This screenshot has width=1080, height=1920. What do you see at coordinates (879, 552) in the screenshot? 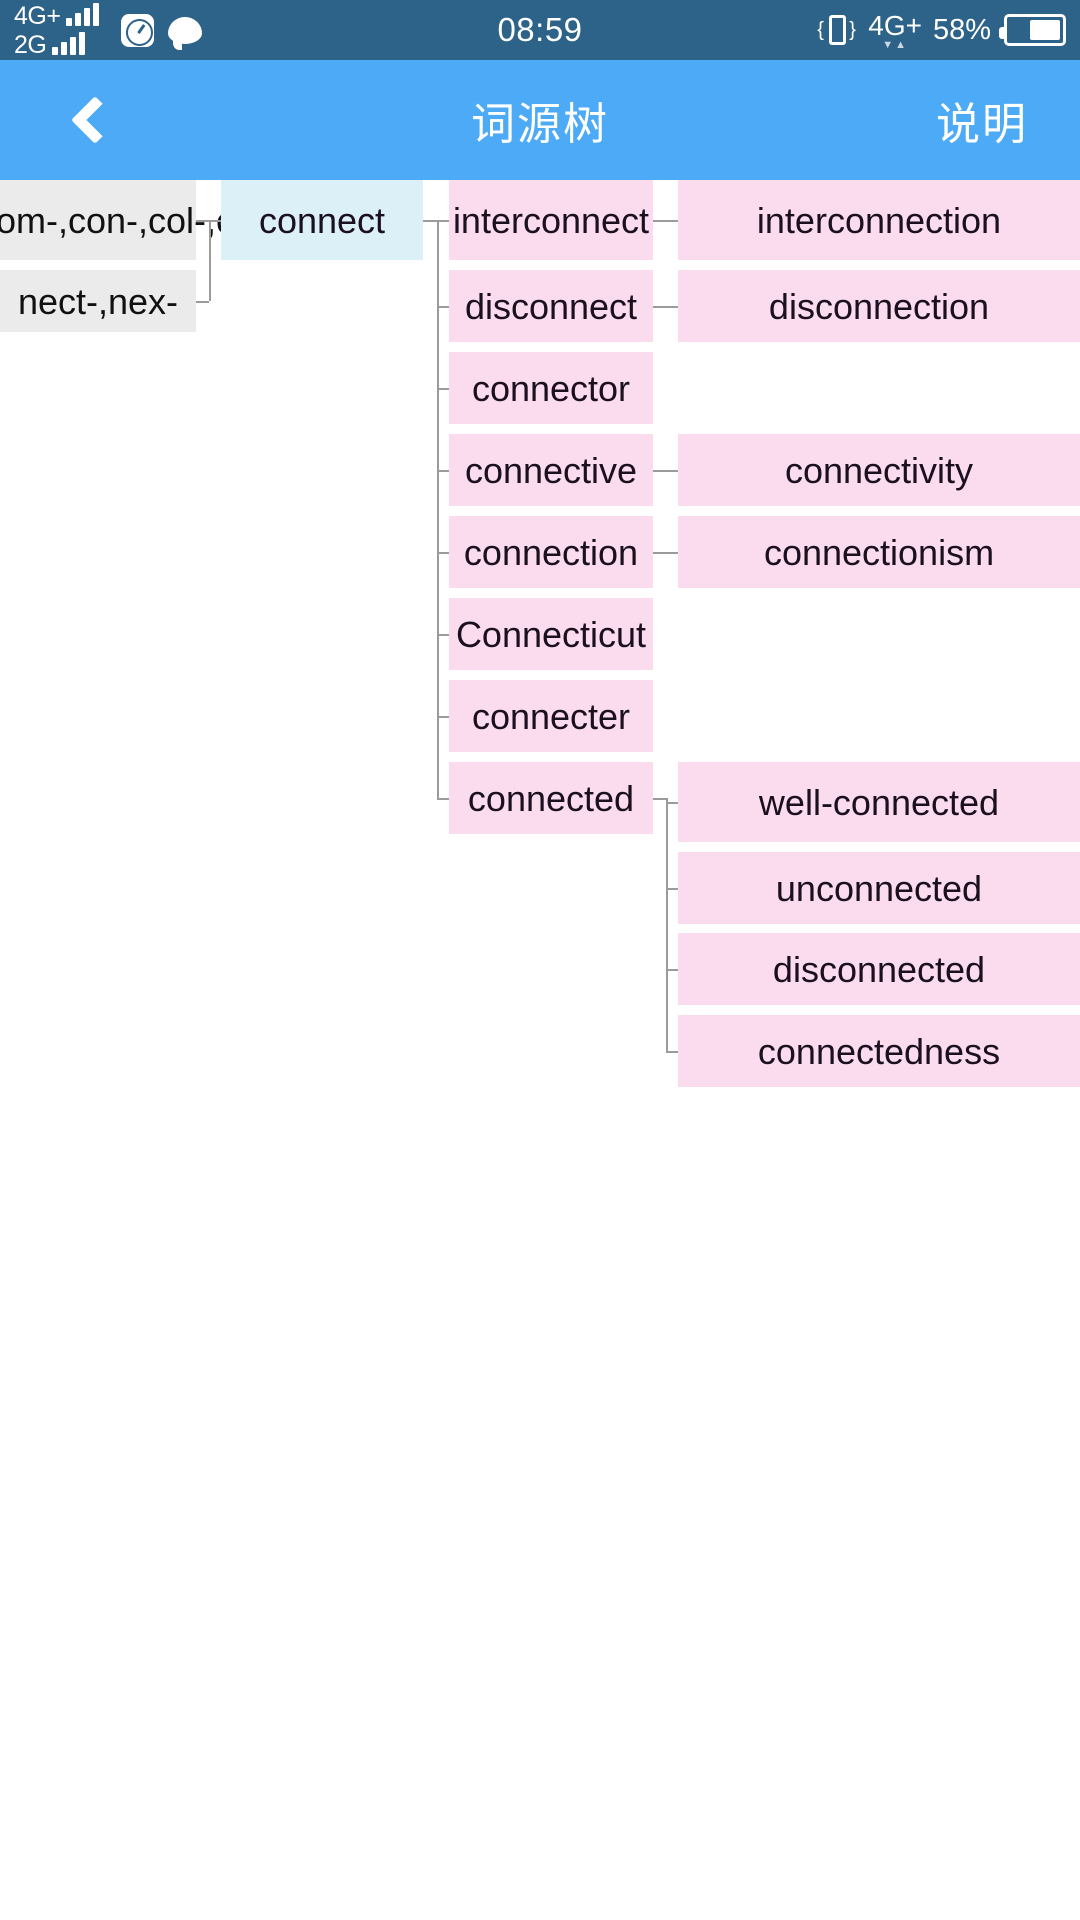
I see `tree-node-derivative: connectionism` at bounding box center [879, 552].